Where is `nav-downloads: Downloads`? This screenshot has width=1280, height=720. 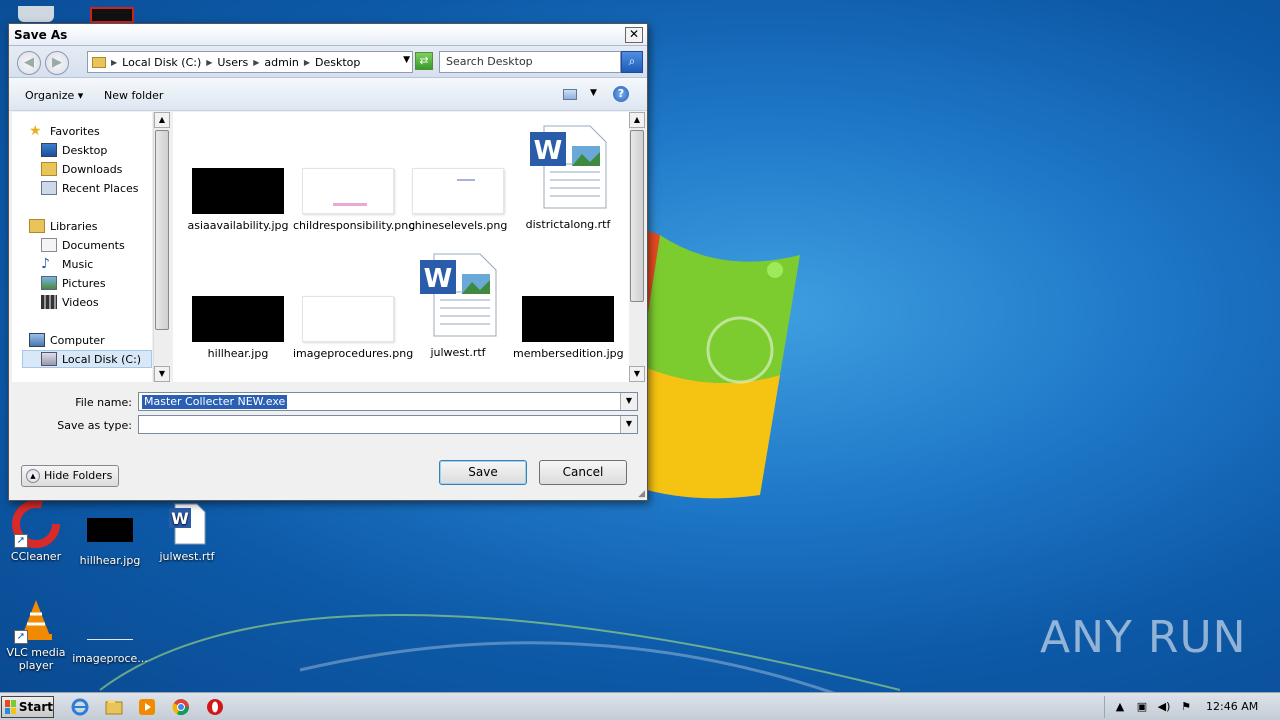
nav-downloads: Downloads is located at coordinates (81, 169).